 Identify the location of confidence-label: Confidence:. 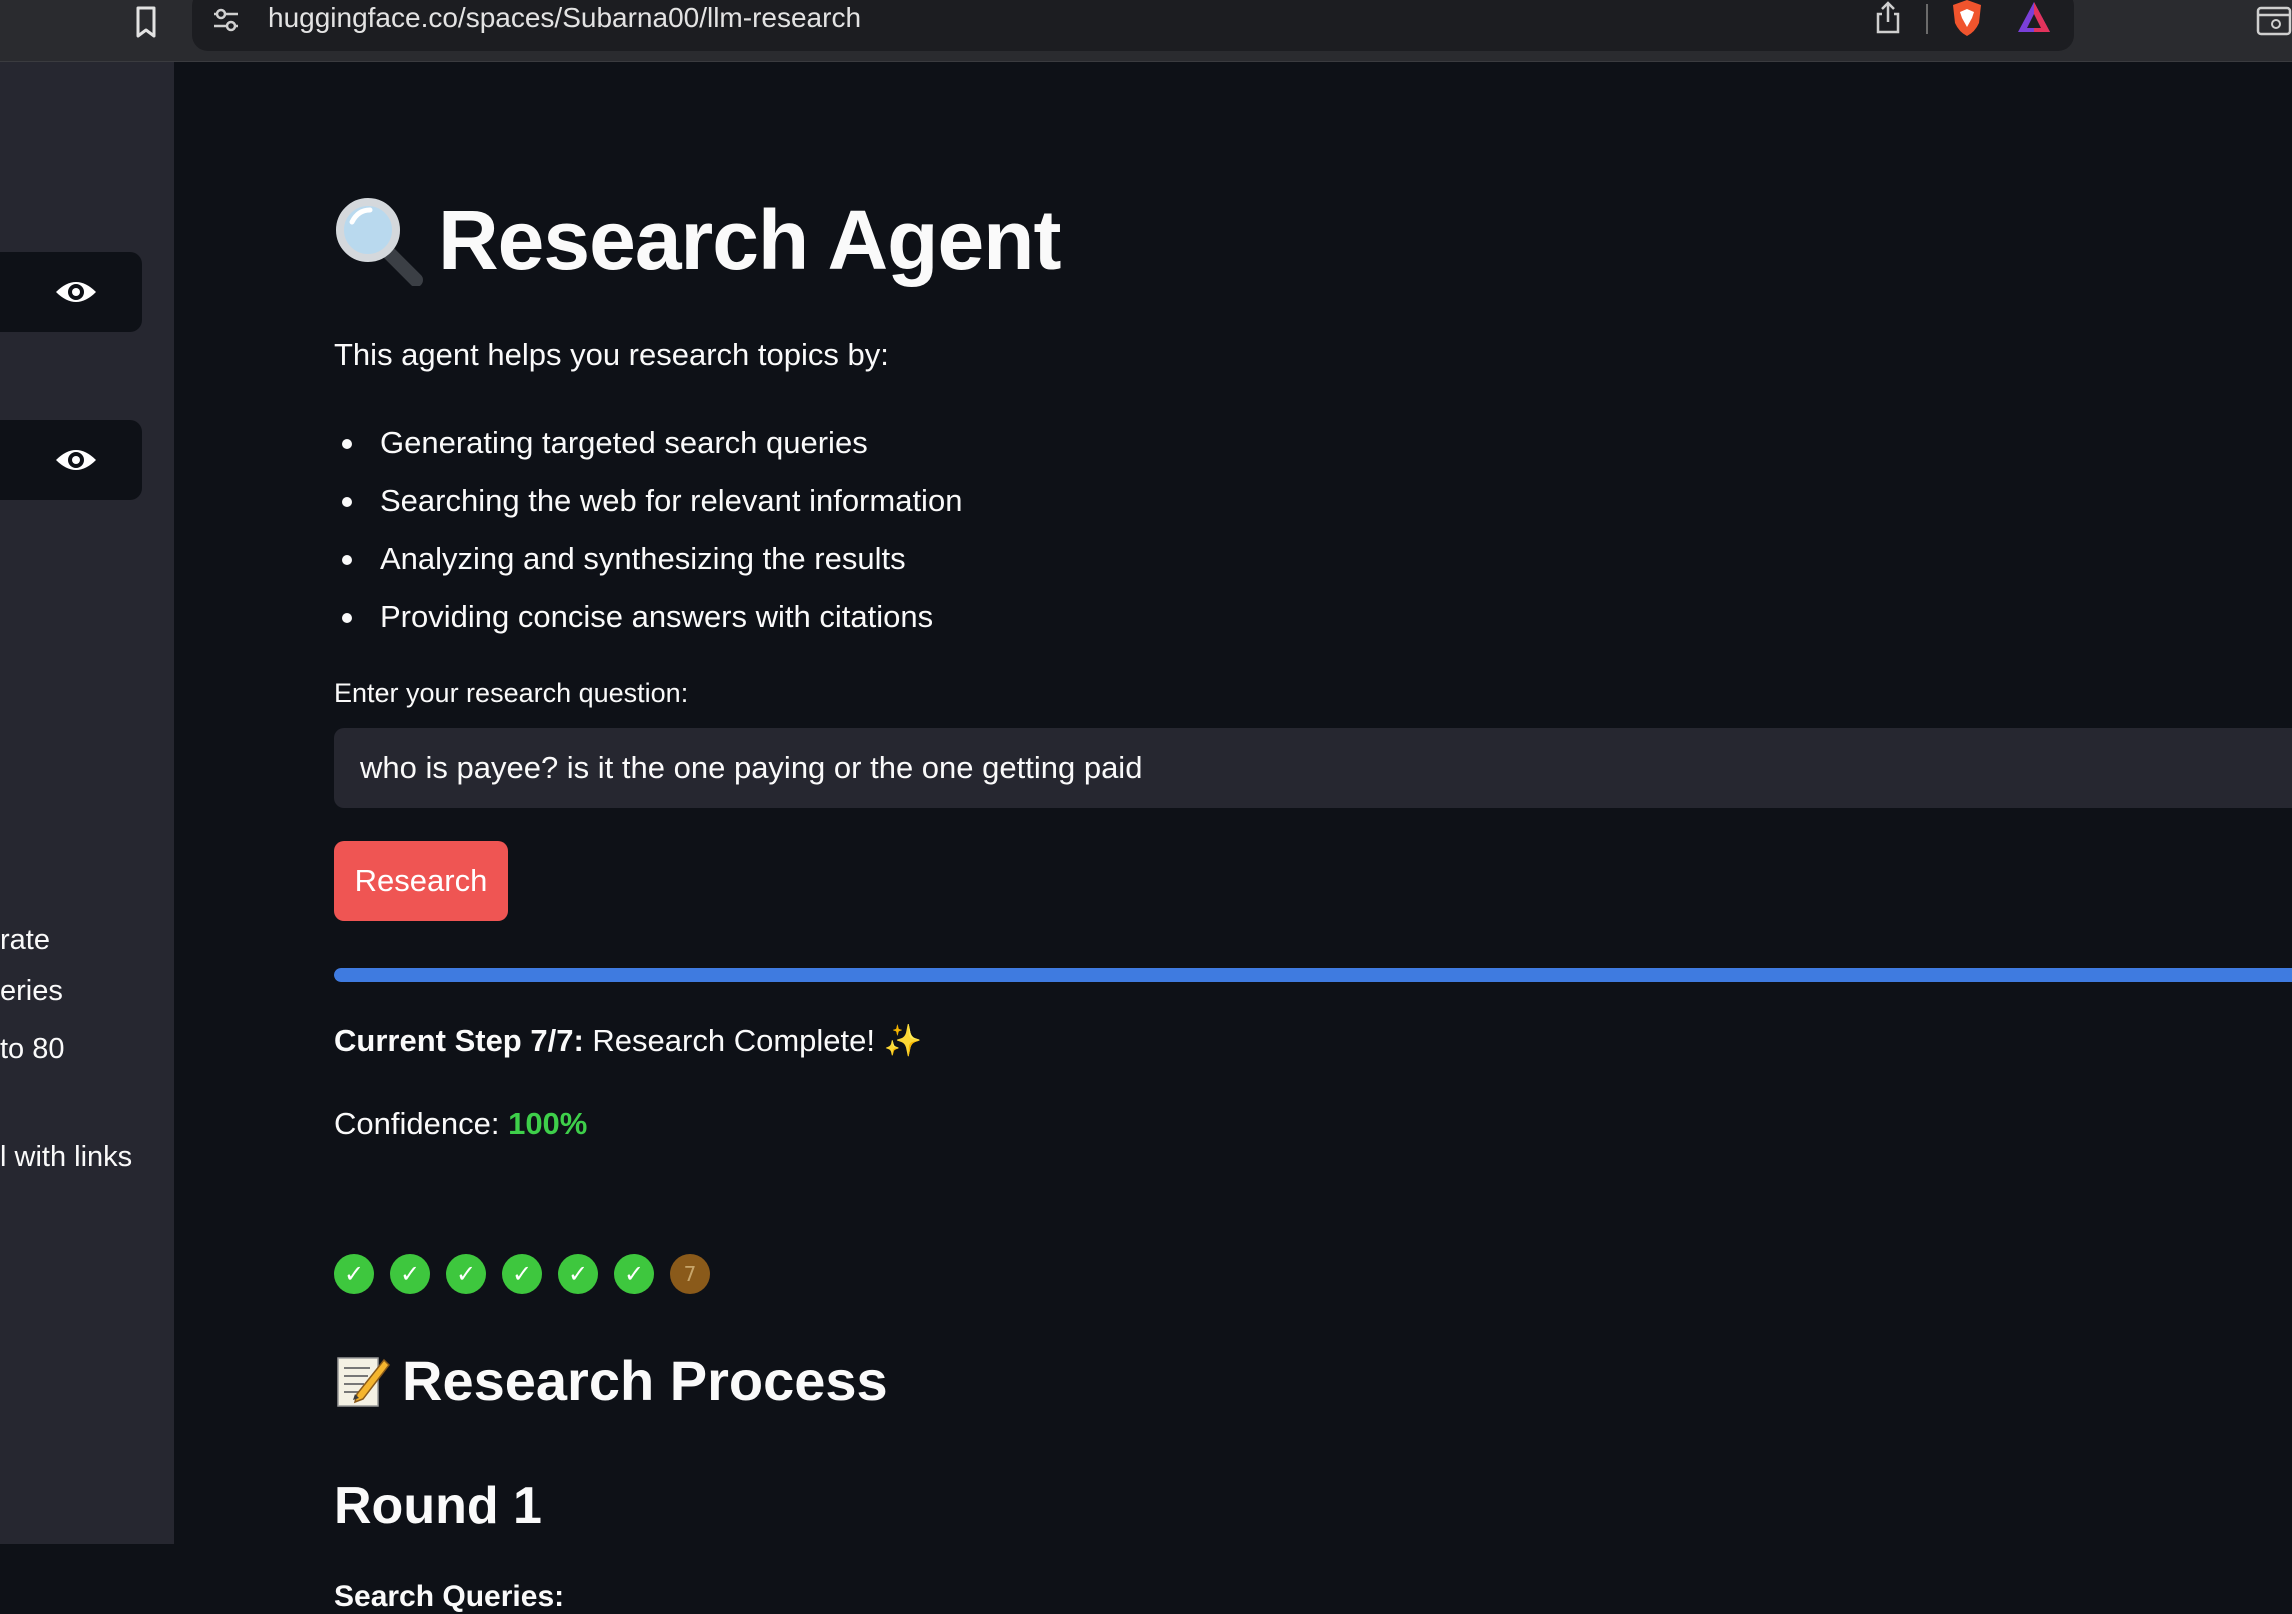
(417, 1123).